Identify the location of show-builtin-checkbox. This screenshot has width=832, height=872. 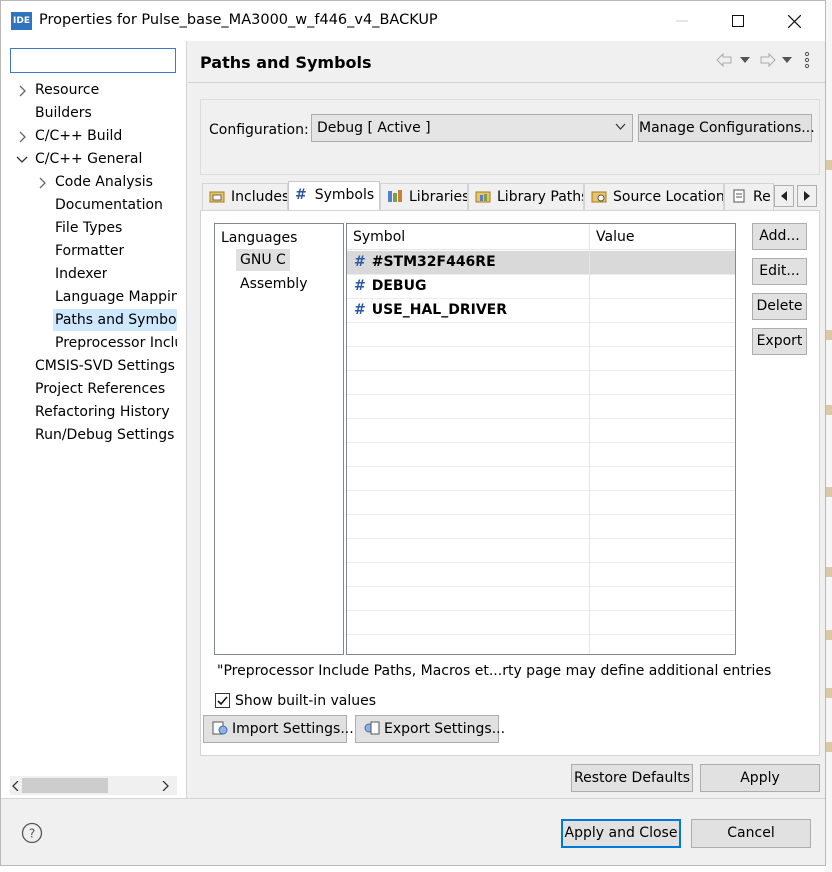
(222, 700).